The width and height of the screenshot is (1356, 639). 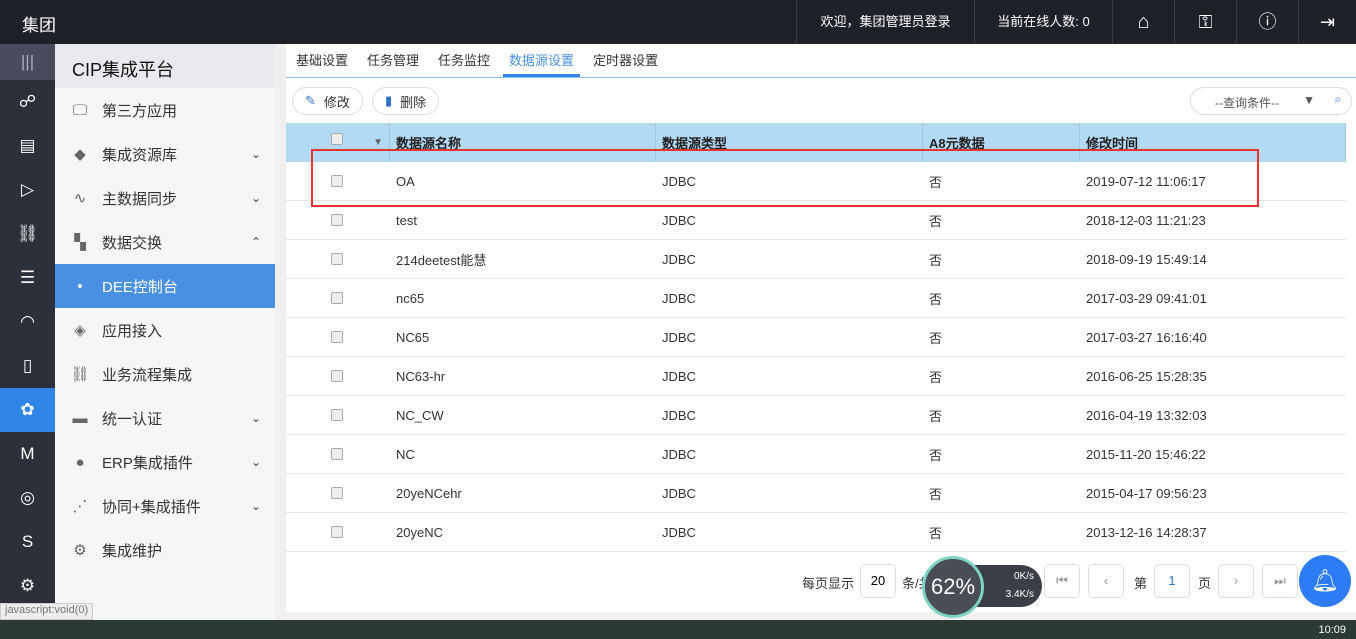 I want to click on page-input: 1, so click(x=1172, y=581).